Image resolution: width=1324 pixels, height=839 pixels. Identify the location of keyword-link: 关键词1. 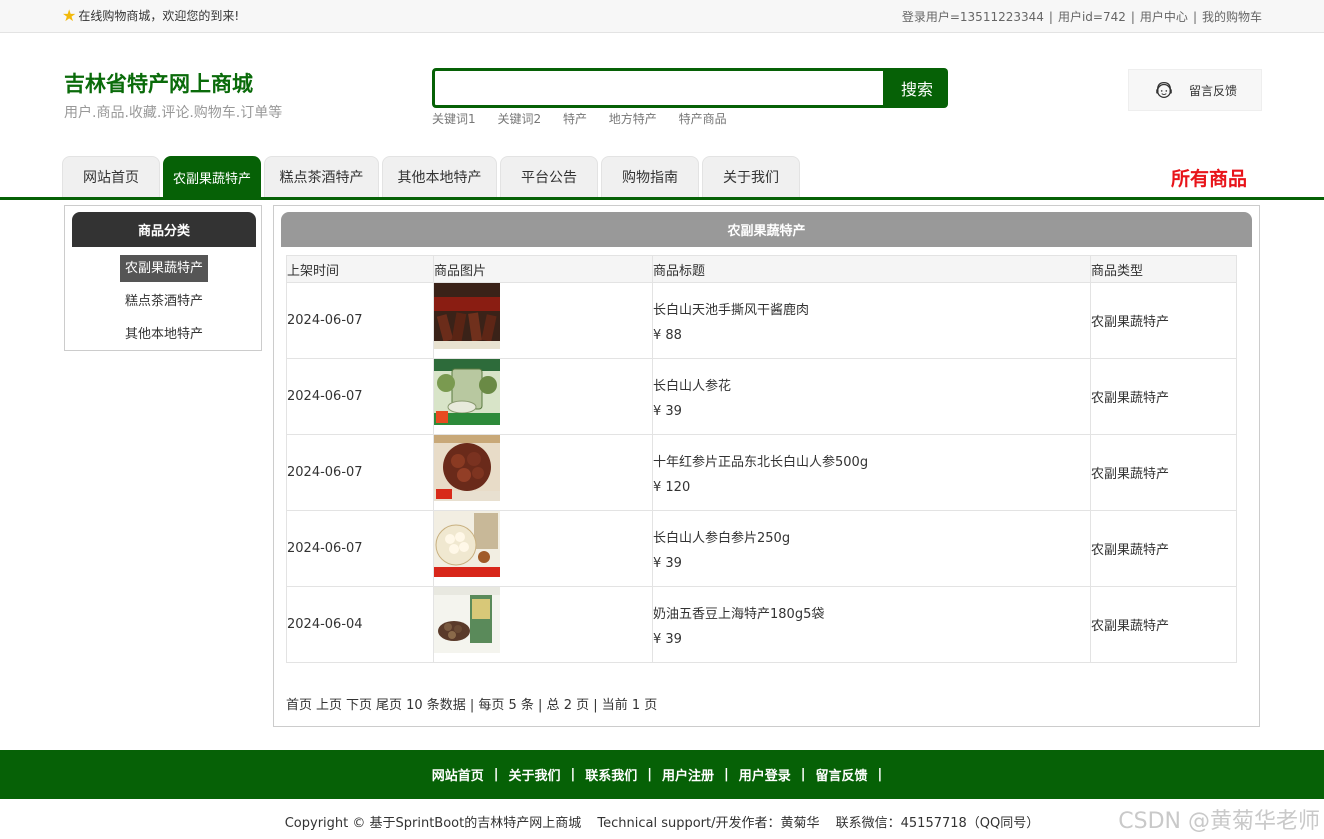
(454, 119).